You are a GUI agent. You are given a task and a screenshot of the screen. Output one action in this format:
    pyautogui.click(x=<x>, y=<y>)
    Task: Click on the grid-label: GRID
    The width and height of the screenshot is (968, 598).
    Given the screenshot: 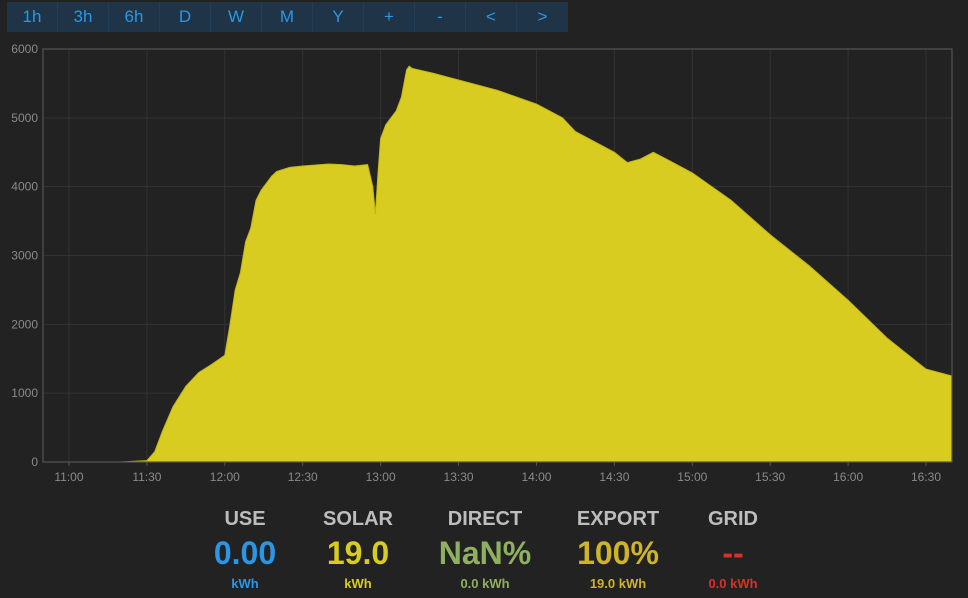 What is the action you would take?
    pyautogui.click(x=733, y=519)
    